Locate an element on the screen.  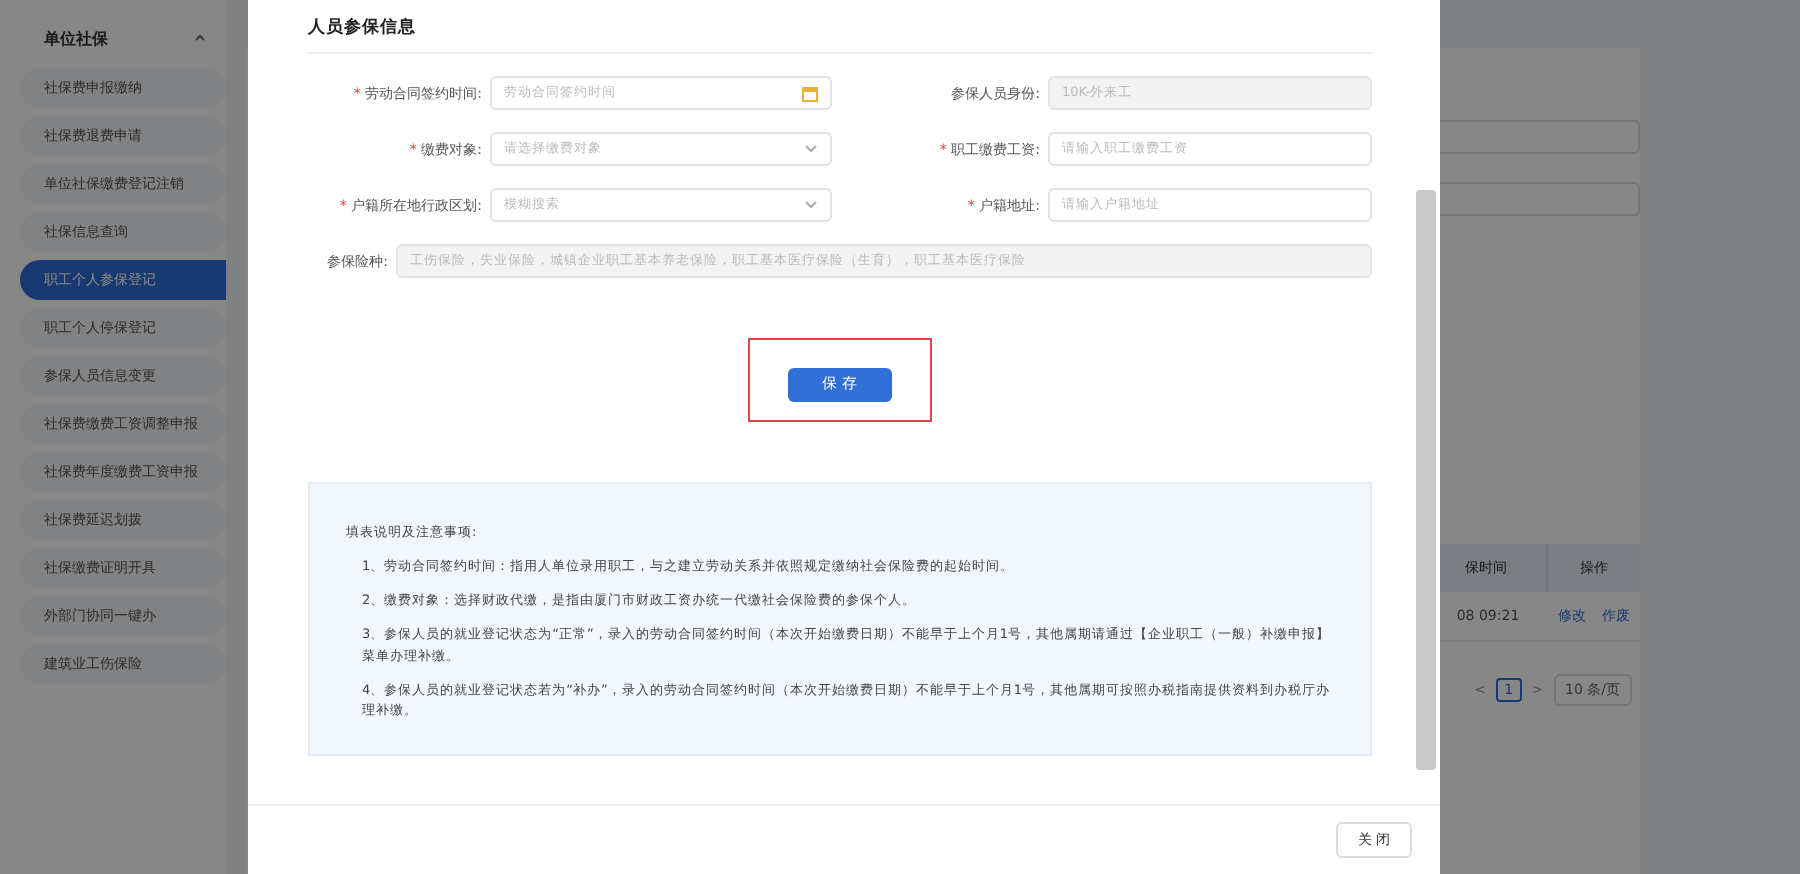
calendar-icon is located at coordinates (810, 93).